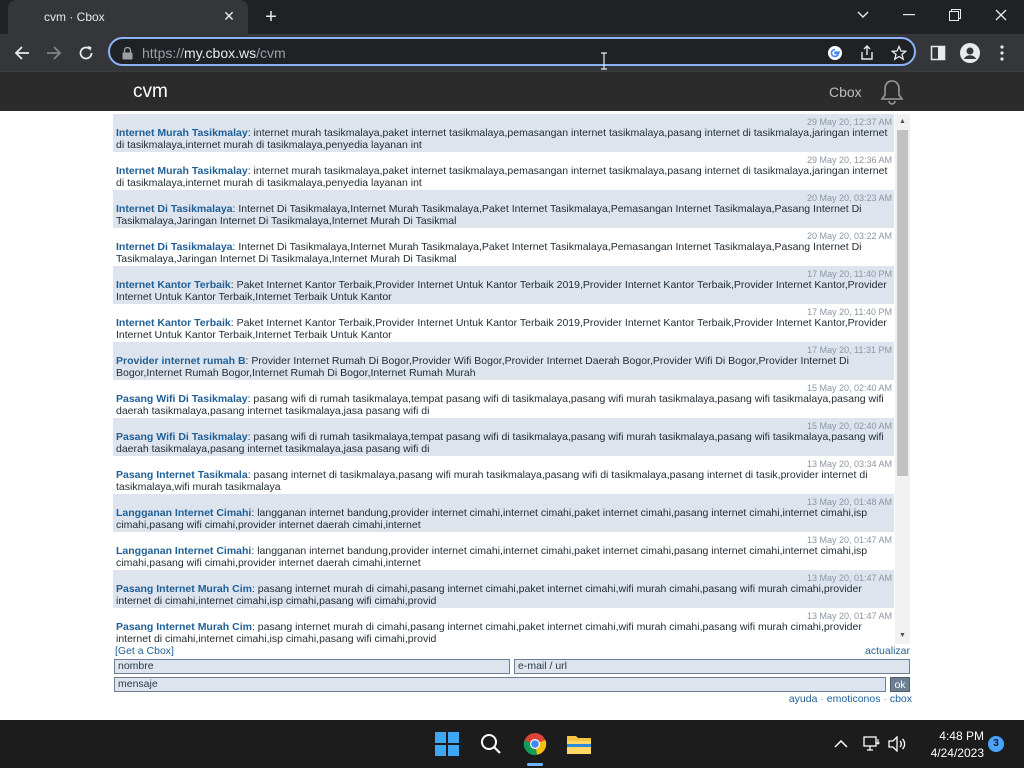  Describe the element at coordinates (900, 684) in the screenshot. I see `ok-button: ok` at that location.